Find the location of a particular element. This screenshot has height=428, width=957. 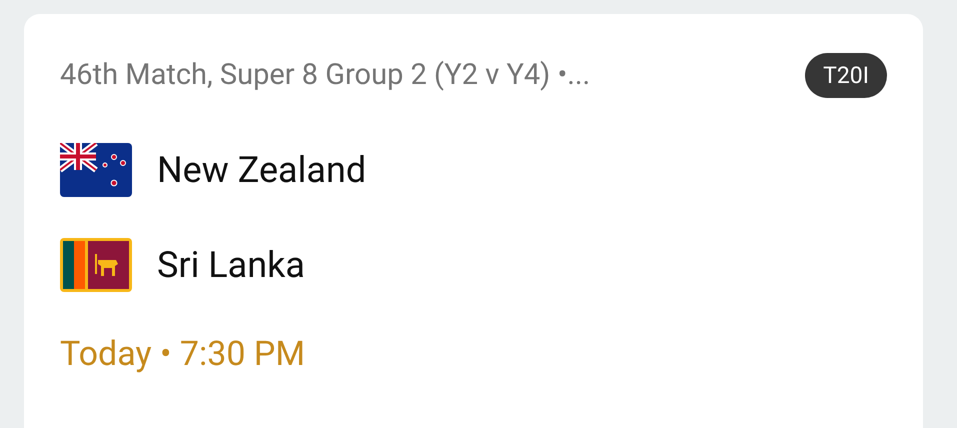

team-name: New Zealand is located at coordinates (261, 170).